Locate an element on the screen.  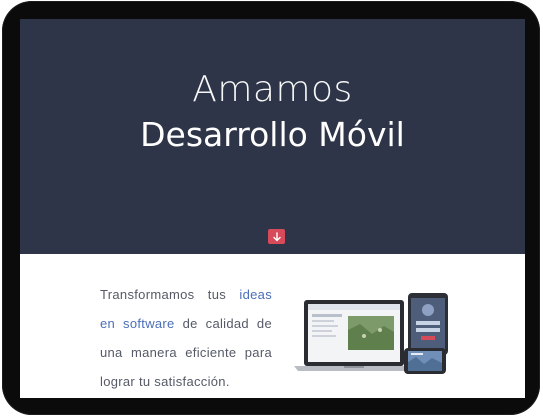
hero-title-line2: Desarrollo Móvil is located at coordinates (272, 134).